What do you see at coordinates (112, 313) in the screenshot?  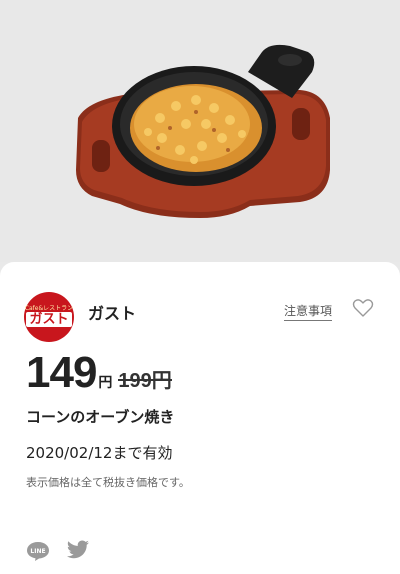 I see `shop-name: ガスト` at bounding box center [112, 313].